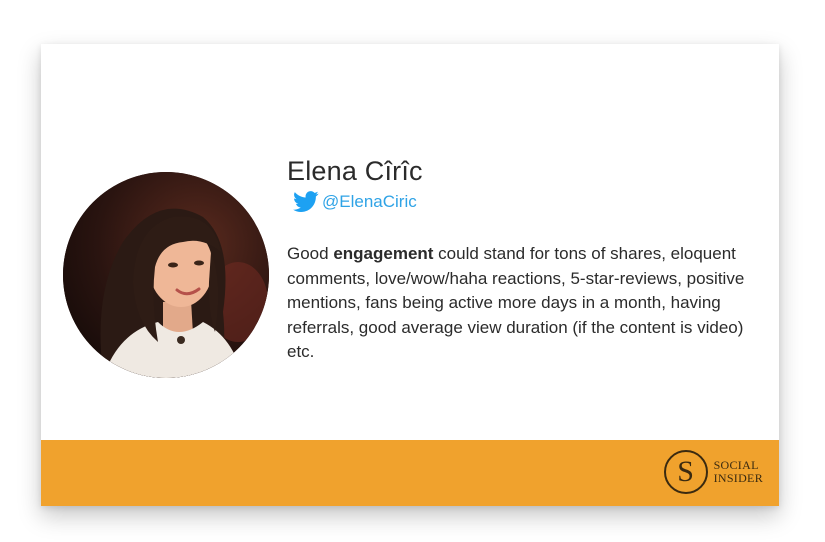 Image resolution: width=825 pixels, height=542 pixels. What do you see at coordinates (369, 202) in the screenshot?
I see `twitter-handle-link: @ElenaCiric` at bounding box center [369, 202].